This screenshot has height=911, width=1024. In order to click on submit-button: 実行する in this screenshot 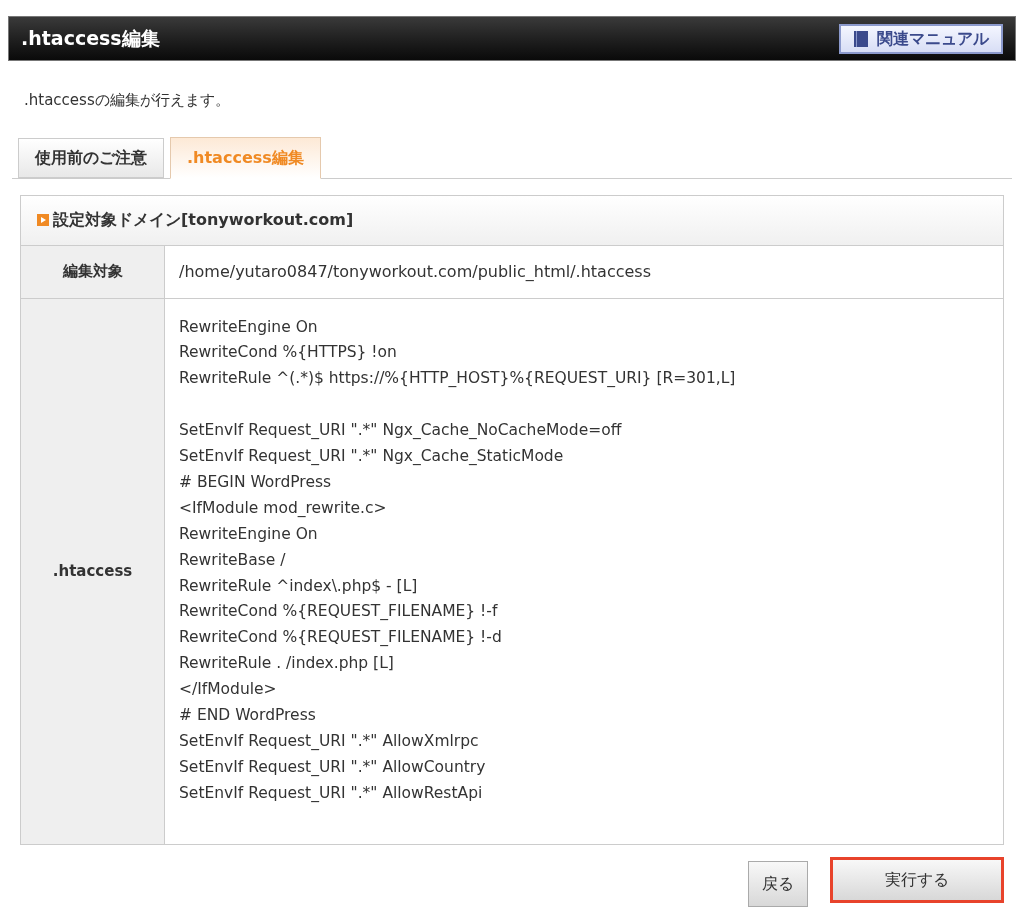, I will do `click(917, 879)`.